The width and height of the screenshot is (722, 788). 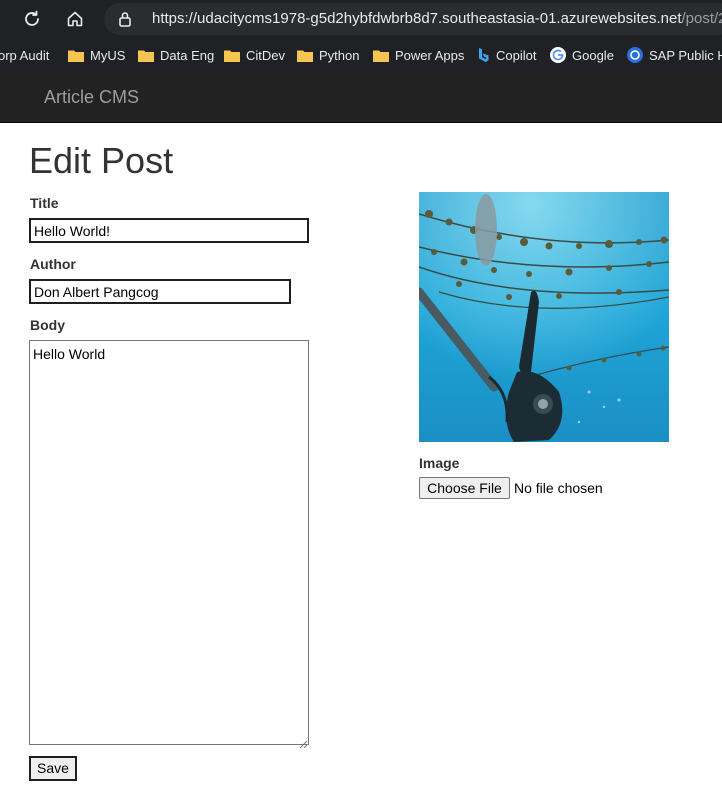 What do you see at coordinates (125, 21) in the screenshot?
I see `lock-icon` at bounding box center [125, 21].